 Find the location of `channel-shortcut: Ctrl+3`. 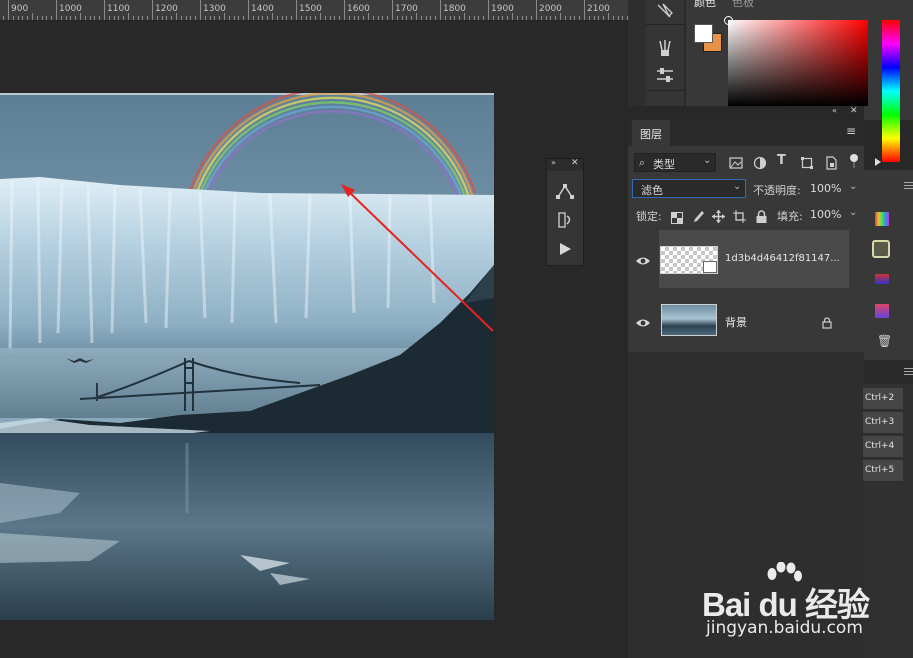

channel-shortcut: Ctrl+3 is located at coordinates (883, 423).